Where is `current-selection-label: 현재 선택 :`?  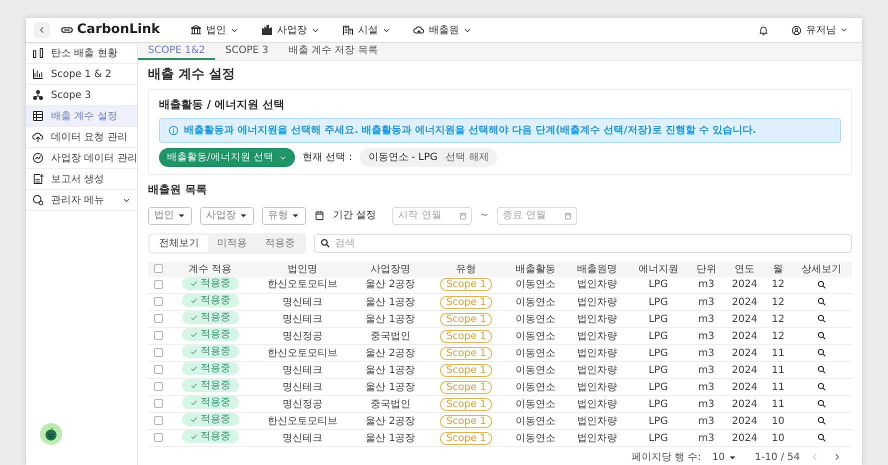 current-selection-label: 현재 선택 : is located at coordinates (327, 158).